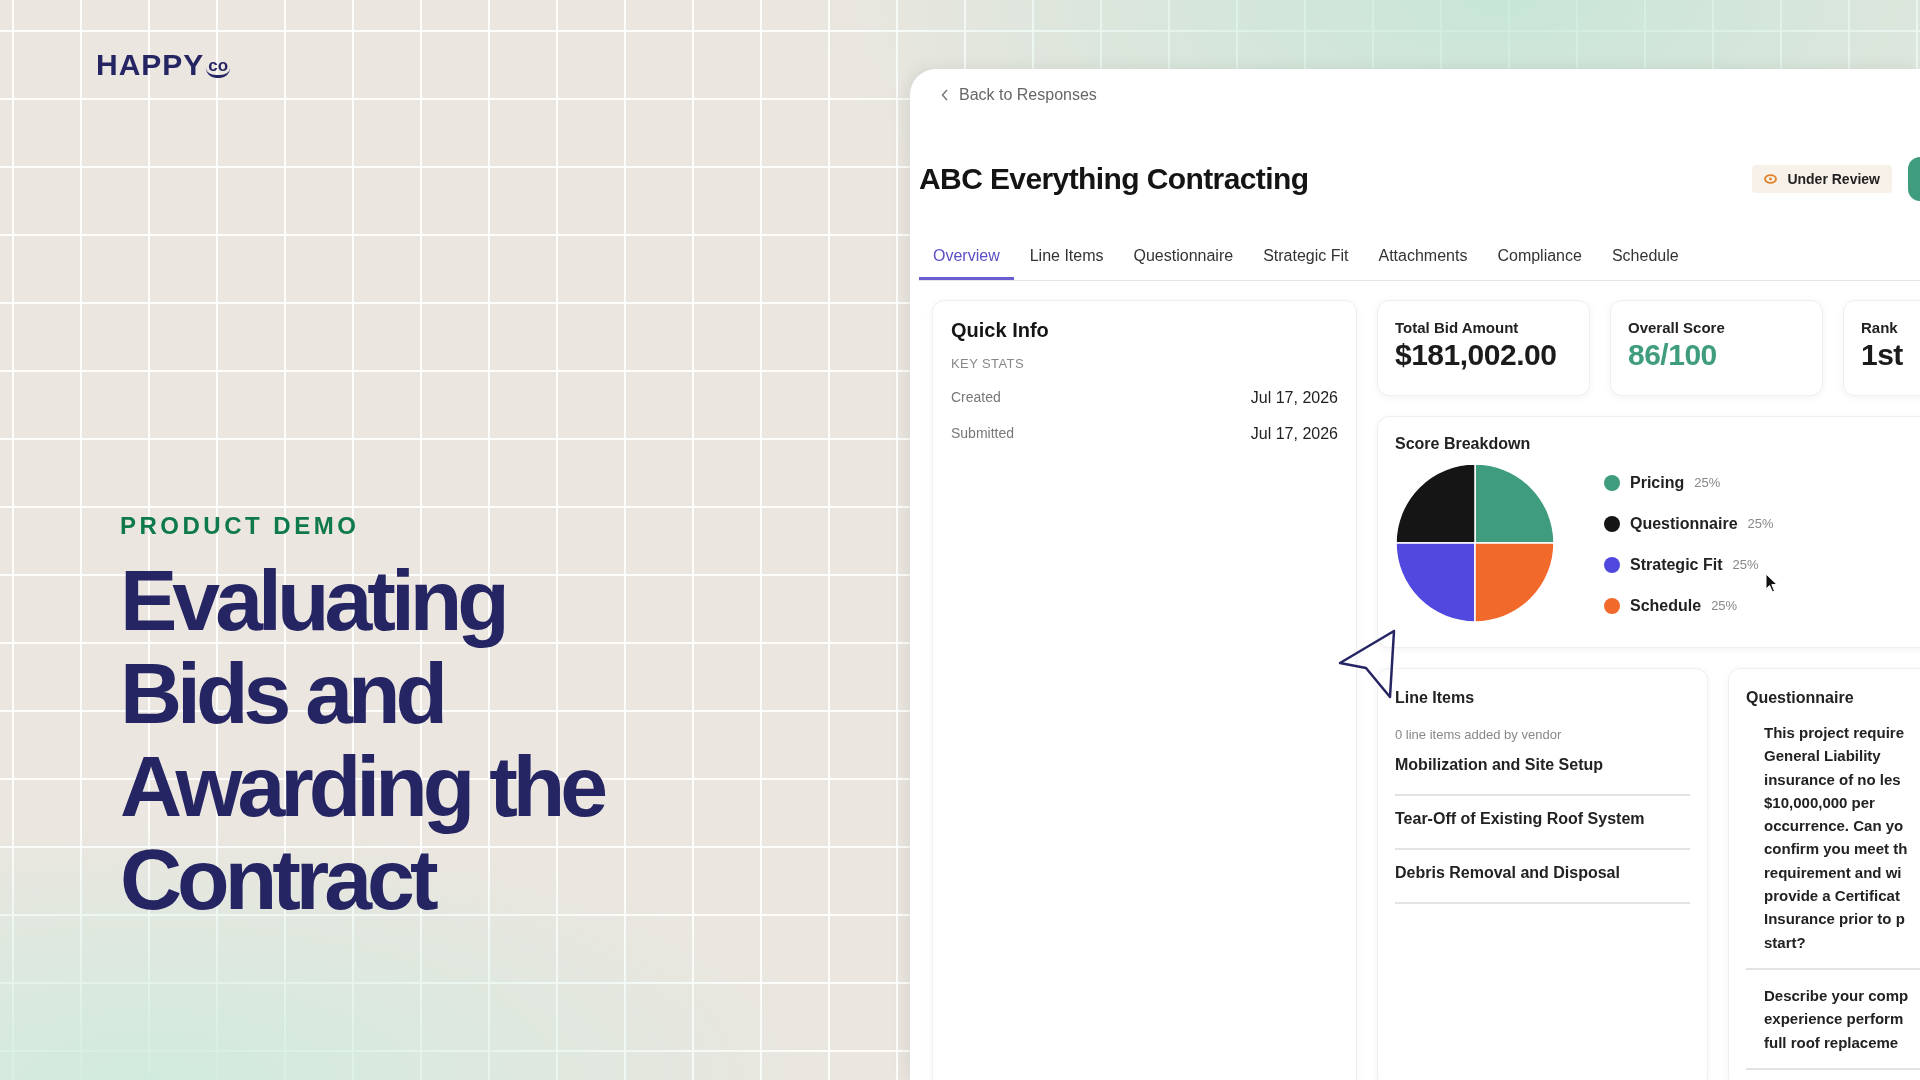 This screenshot has width=1920, height=1080. Describe the element at coordinates (1542, 884) in the screenshot. I see `line-item: Debris Removal and Disposal` at that location.